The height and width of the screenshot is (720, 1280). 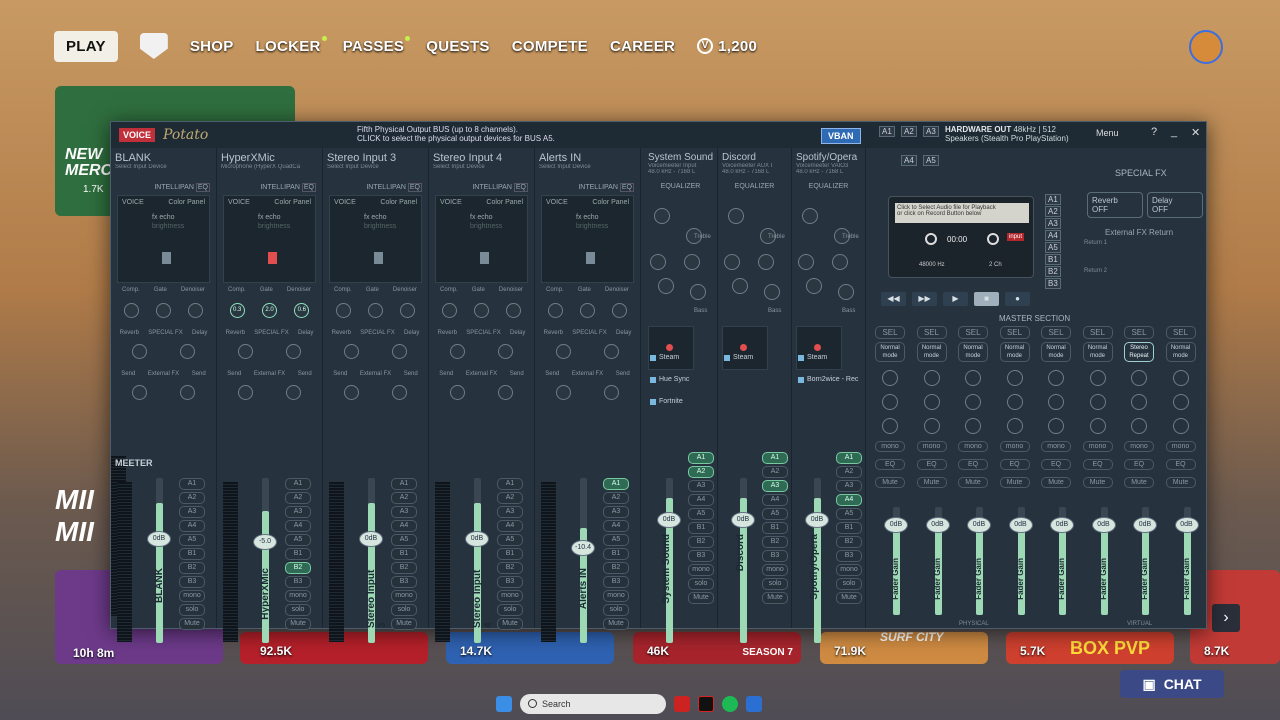 What do you see at coordinates (212, 46) in the screenshot?
I see `nav-shop: SHOP` at bounding box center [212, 46].